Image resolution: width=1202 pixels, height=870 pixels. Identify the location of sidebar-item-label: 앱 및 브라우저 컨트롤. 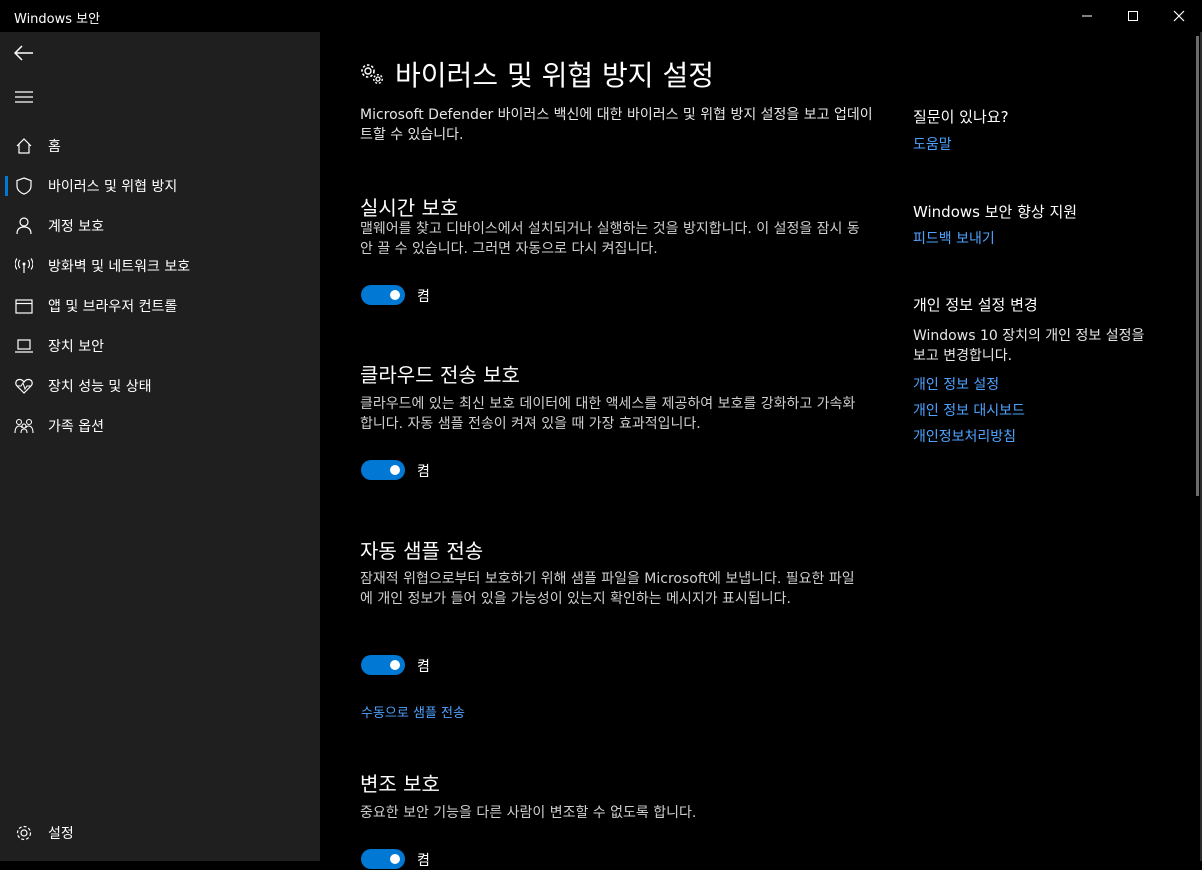
(113, 307).